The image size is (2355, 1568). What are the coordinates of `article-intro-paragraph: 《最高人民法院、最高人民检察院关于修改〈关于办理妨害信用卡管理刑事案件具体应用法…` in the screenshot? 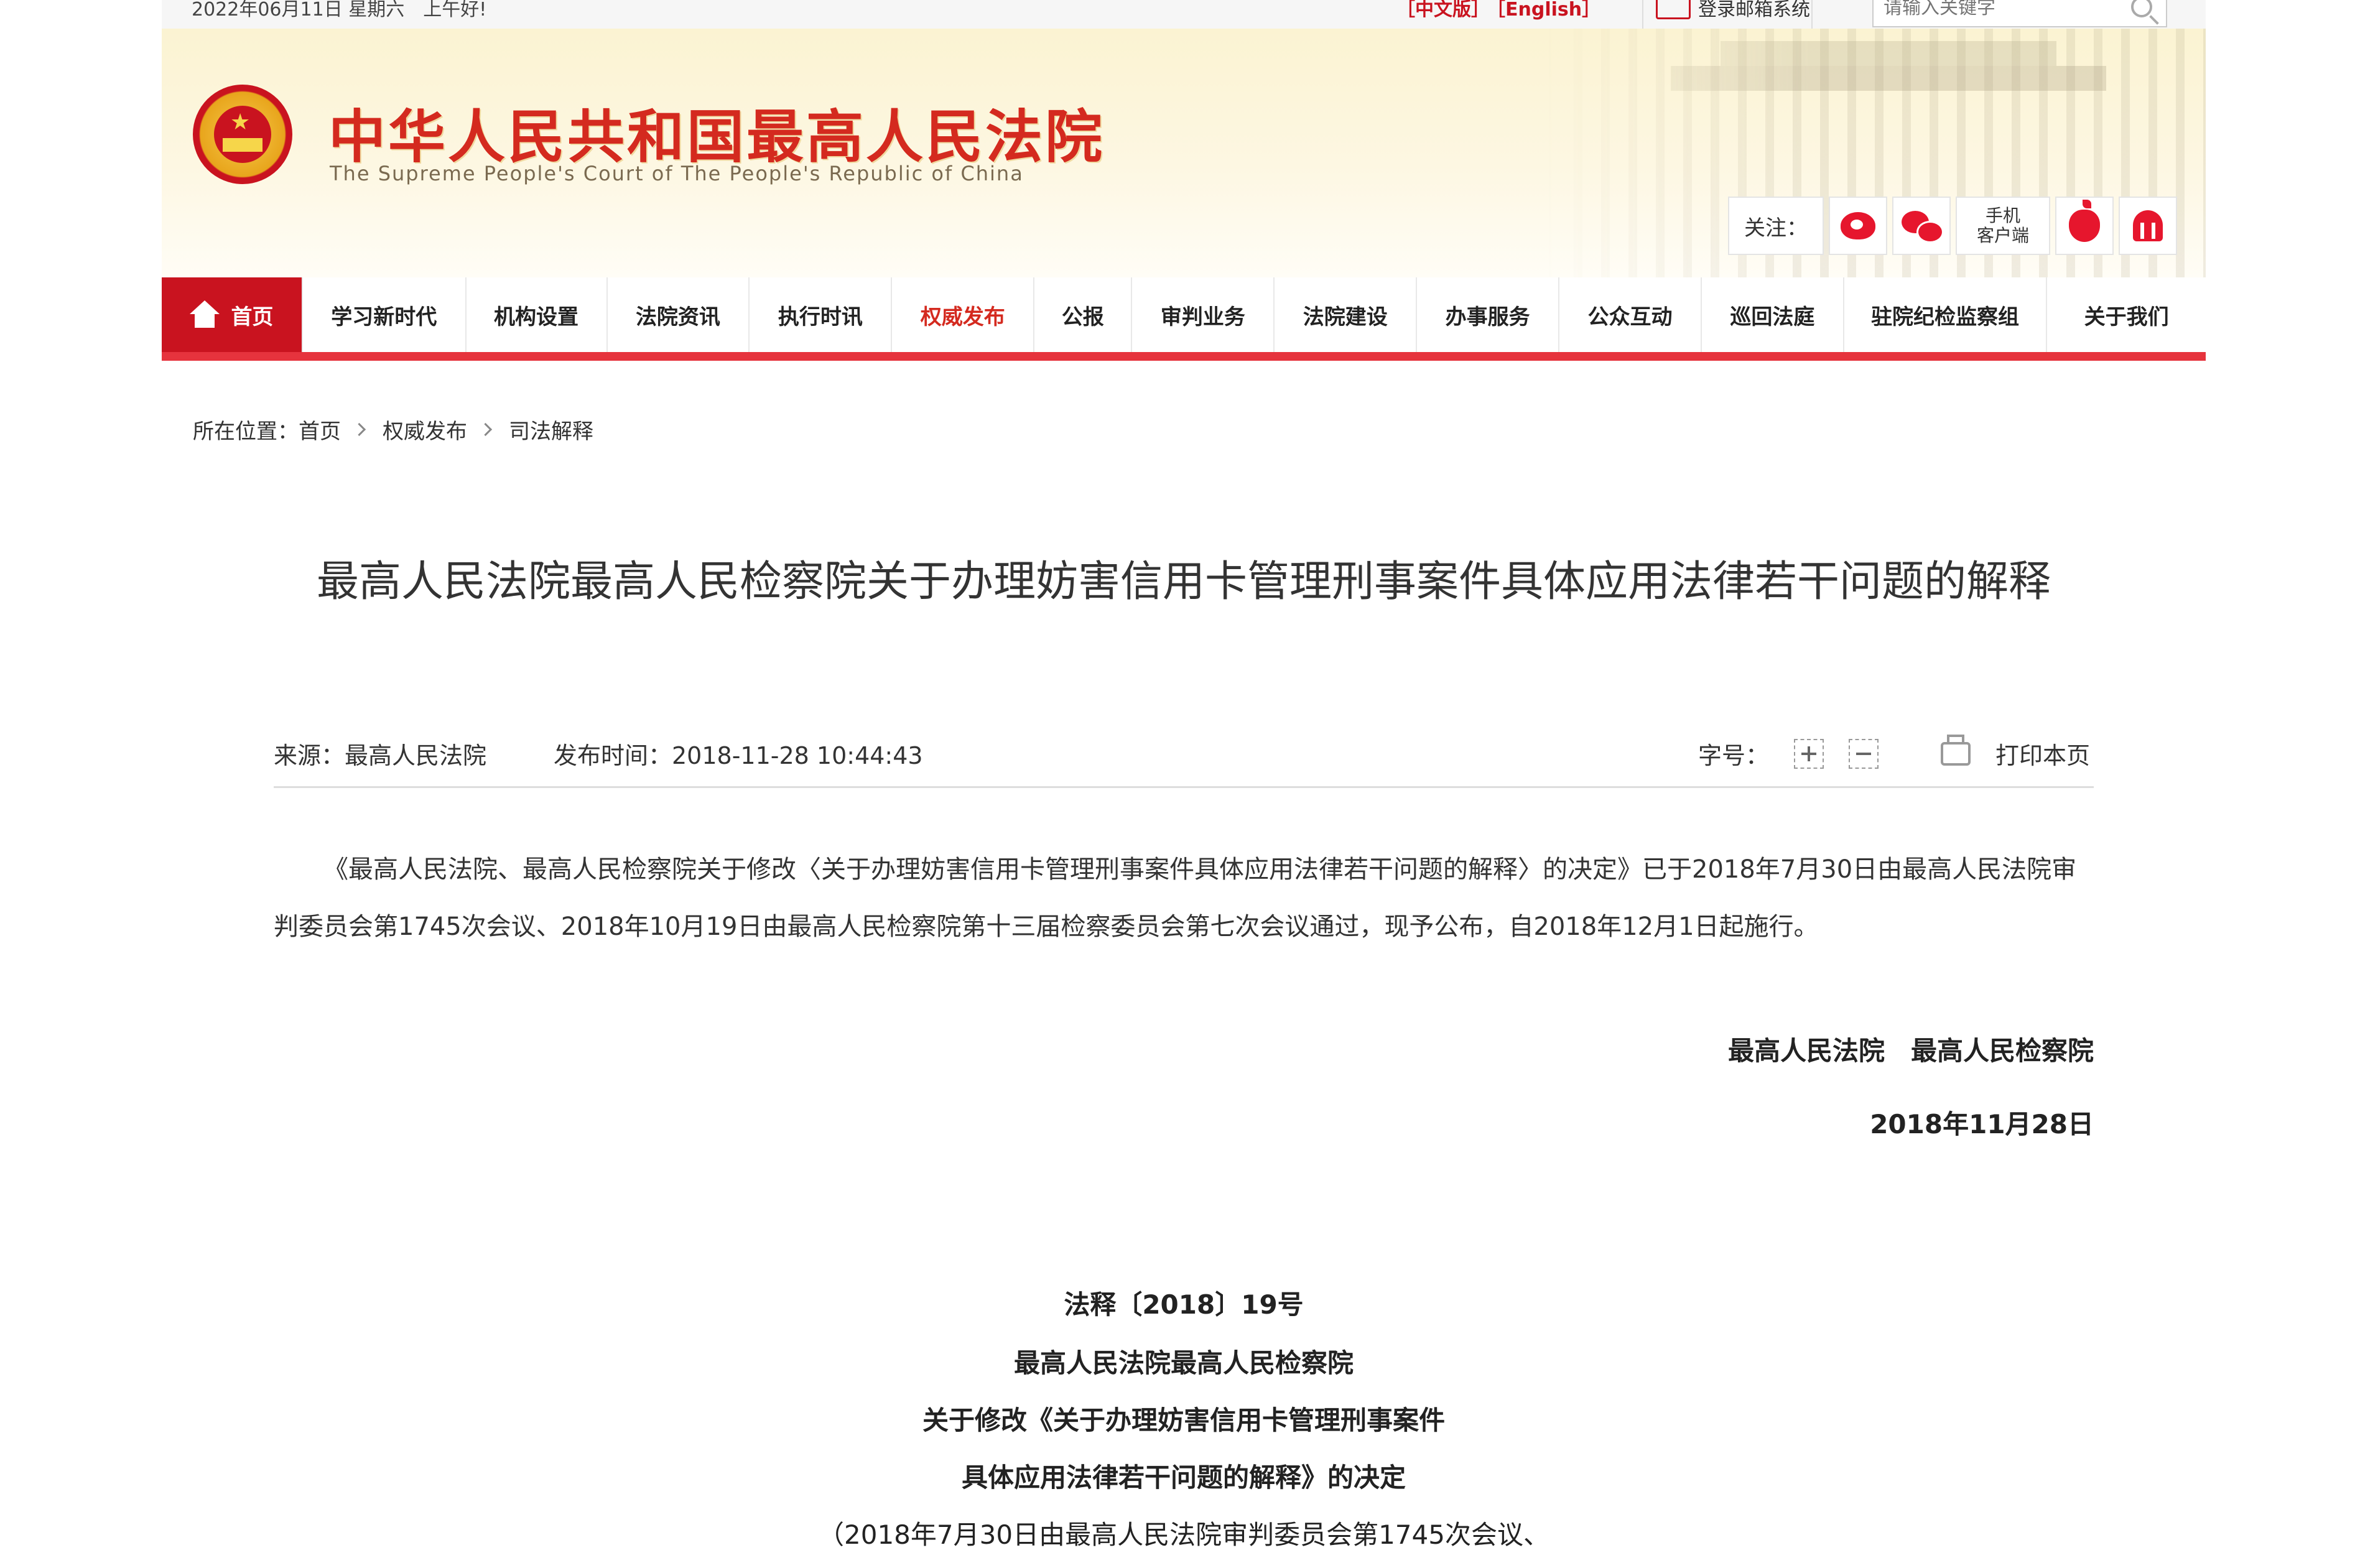 It's located at (1175, 898).